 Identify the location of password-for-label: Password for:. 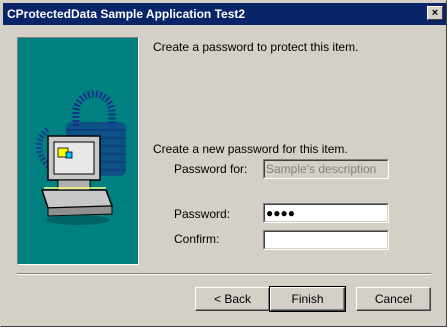
(211, 169).